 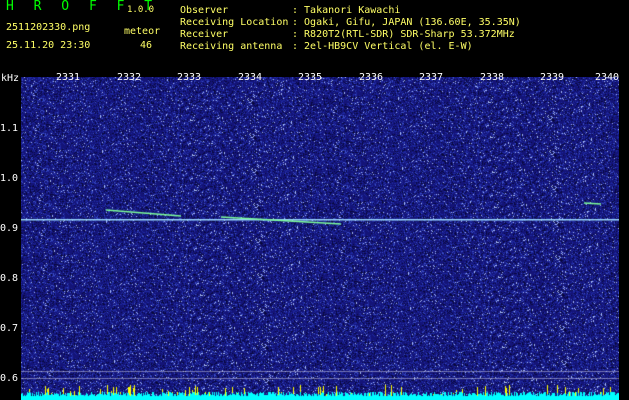 I want to click on x-tick-label: 2332, so click(x=129, y=77).